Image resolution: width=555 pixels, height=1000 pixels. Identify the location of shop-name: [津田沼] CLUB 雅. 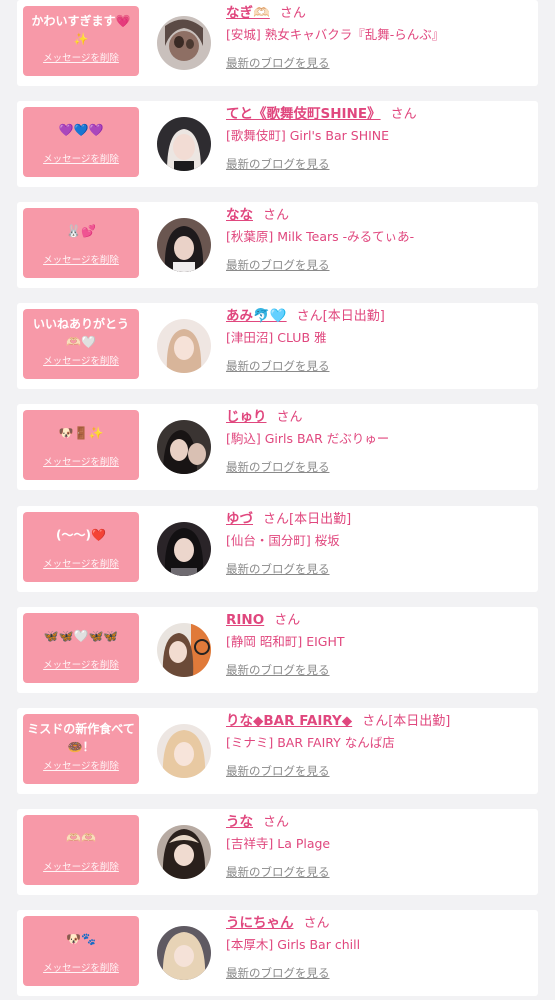
(276, 337).